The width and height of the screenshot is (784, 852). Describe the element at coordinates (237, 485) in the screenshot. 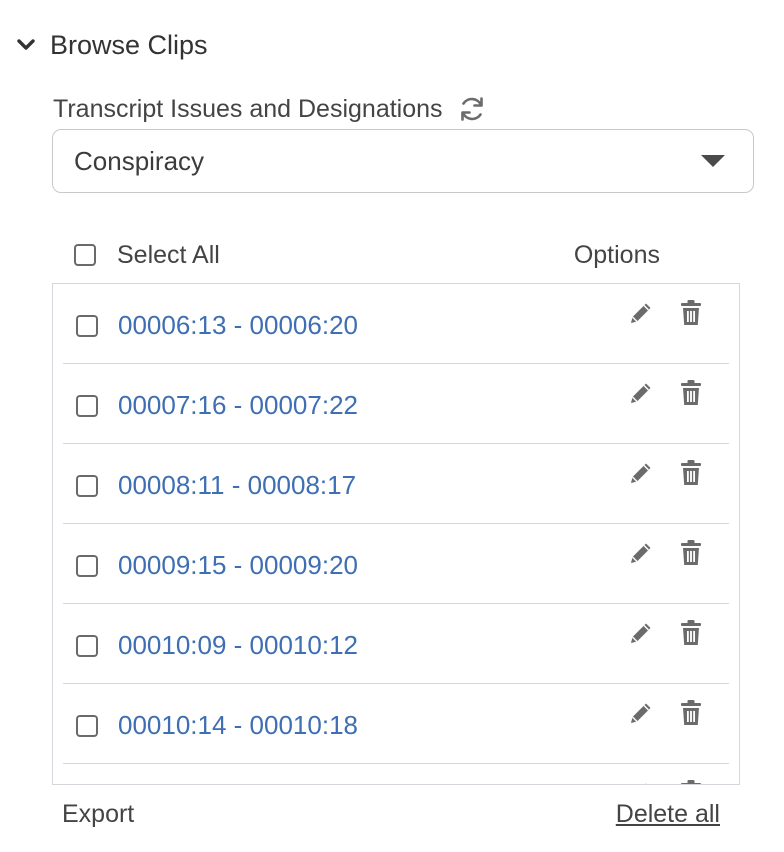

I see `clip-link: 00008:11 - 00008:17` at that location.